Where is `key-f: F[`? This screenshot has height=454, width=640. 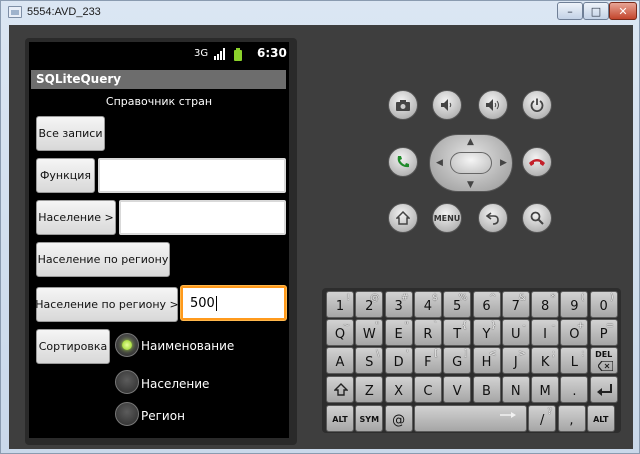
key-f: F[ is located at coordinates (427, 360).